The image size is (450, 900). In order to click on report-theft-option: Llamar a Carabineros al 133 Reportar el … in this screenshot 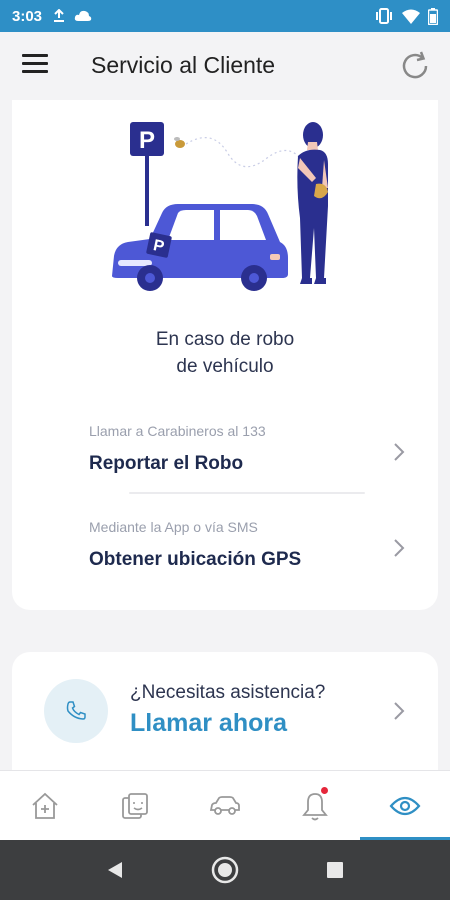, I will do `click(225, 459)`.